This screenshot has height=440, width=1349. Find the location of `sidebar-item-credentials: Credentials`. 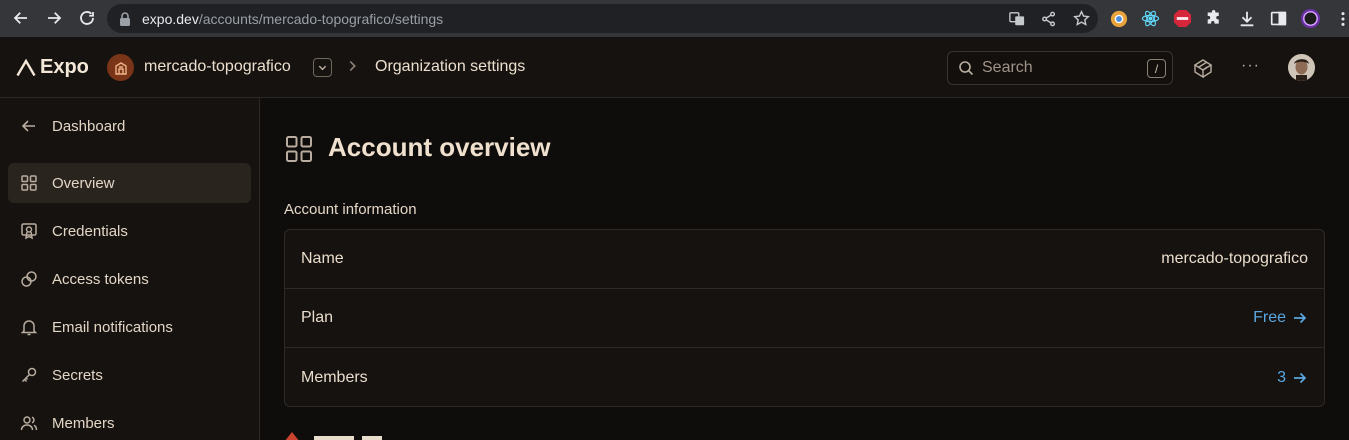

sidebar-item-credentials: Credentials is located at coordinates (129, 231).